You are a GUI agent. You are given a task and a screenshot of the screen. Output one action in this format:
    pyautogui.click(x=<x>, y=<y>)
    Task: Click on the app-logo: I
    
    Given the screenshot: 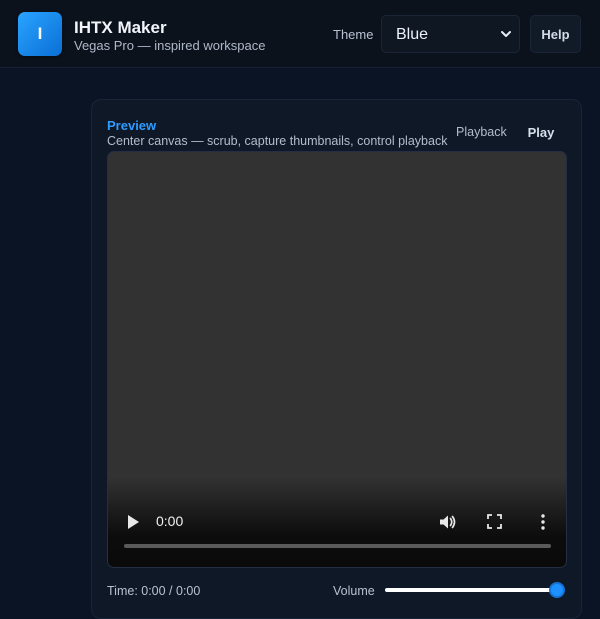 What is the action you would take?
    pyautogui.click(x=40, y=34)
    